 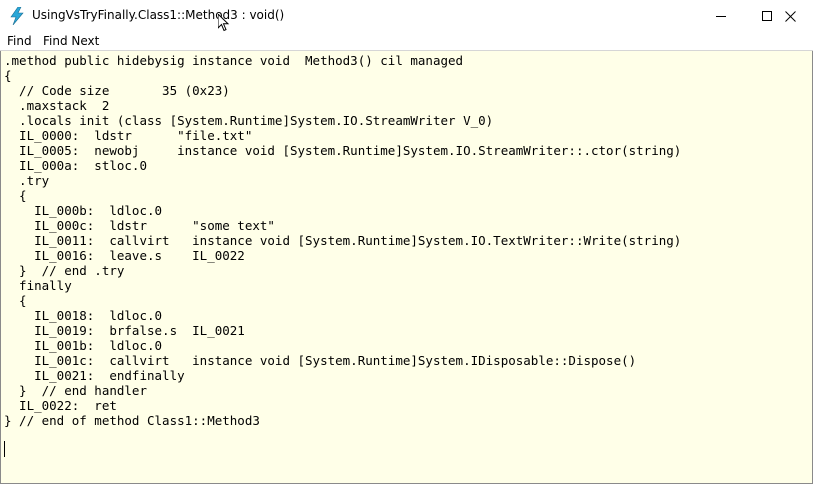 What do you see at coordinates (64, 270) in the screenshot?
I see `code-line: } // end .try` at bounding box center [64, 270].